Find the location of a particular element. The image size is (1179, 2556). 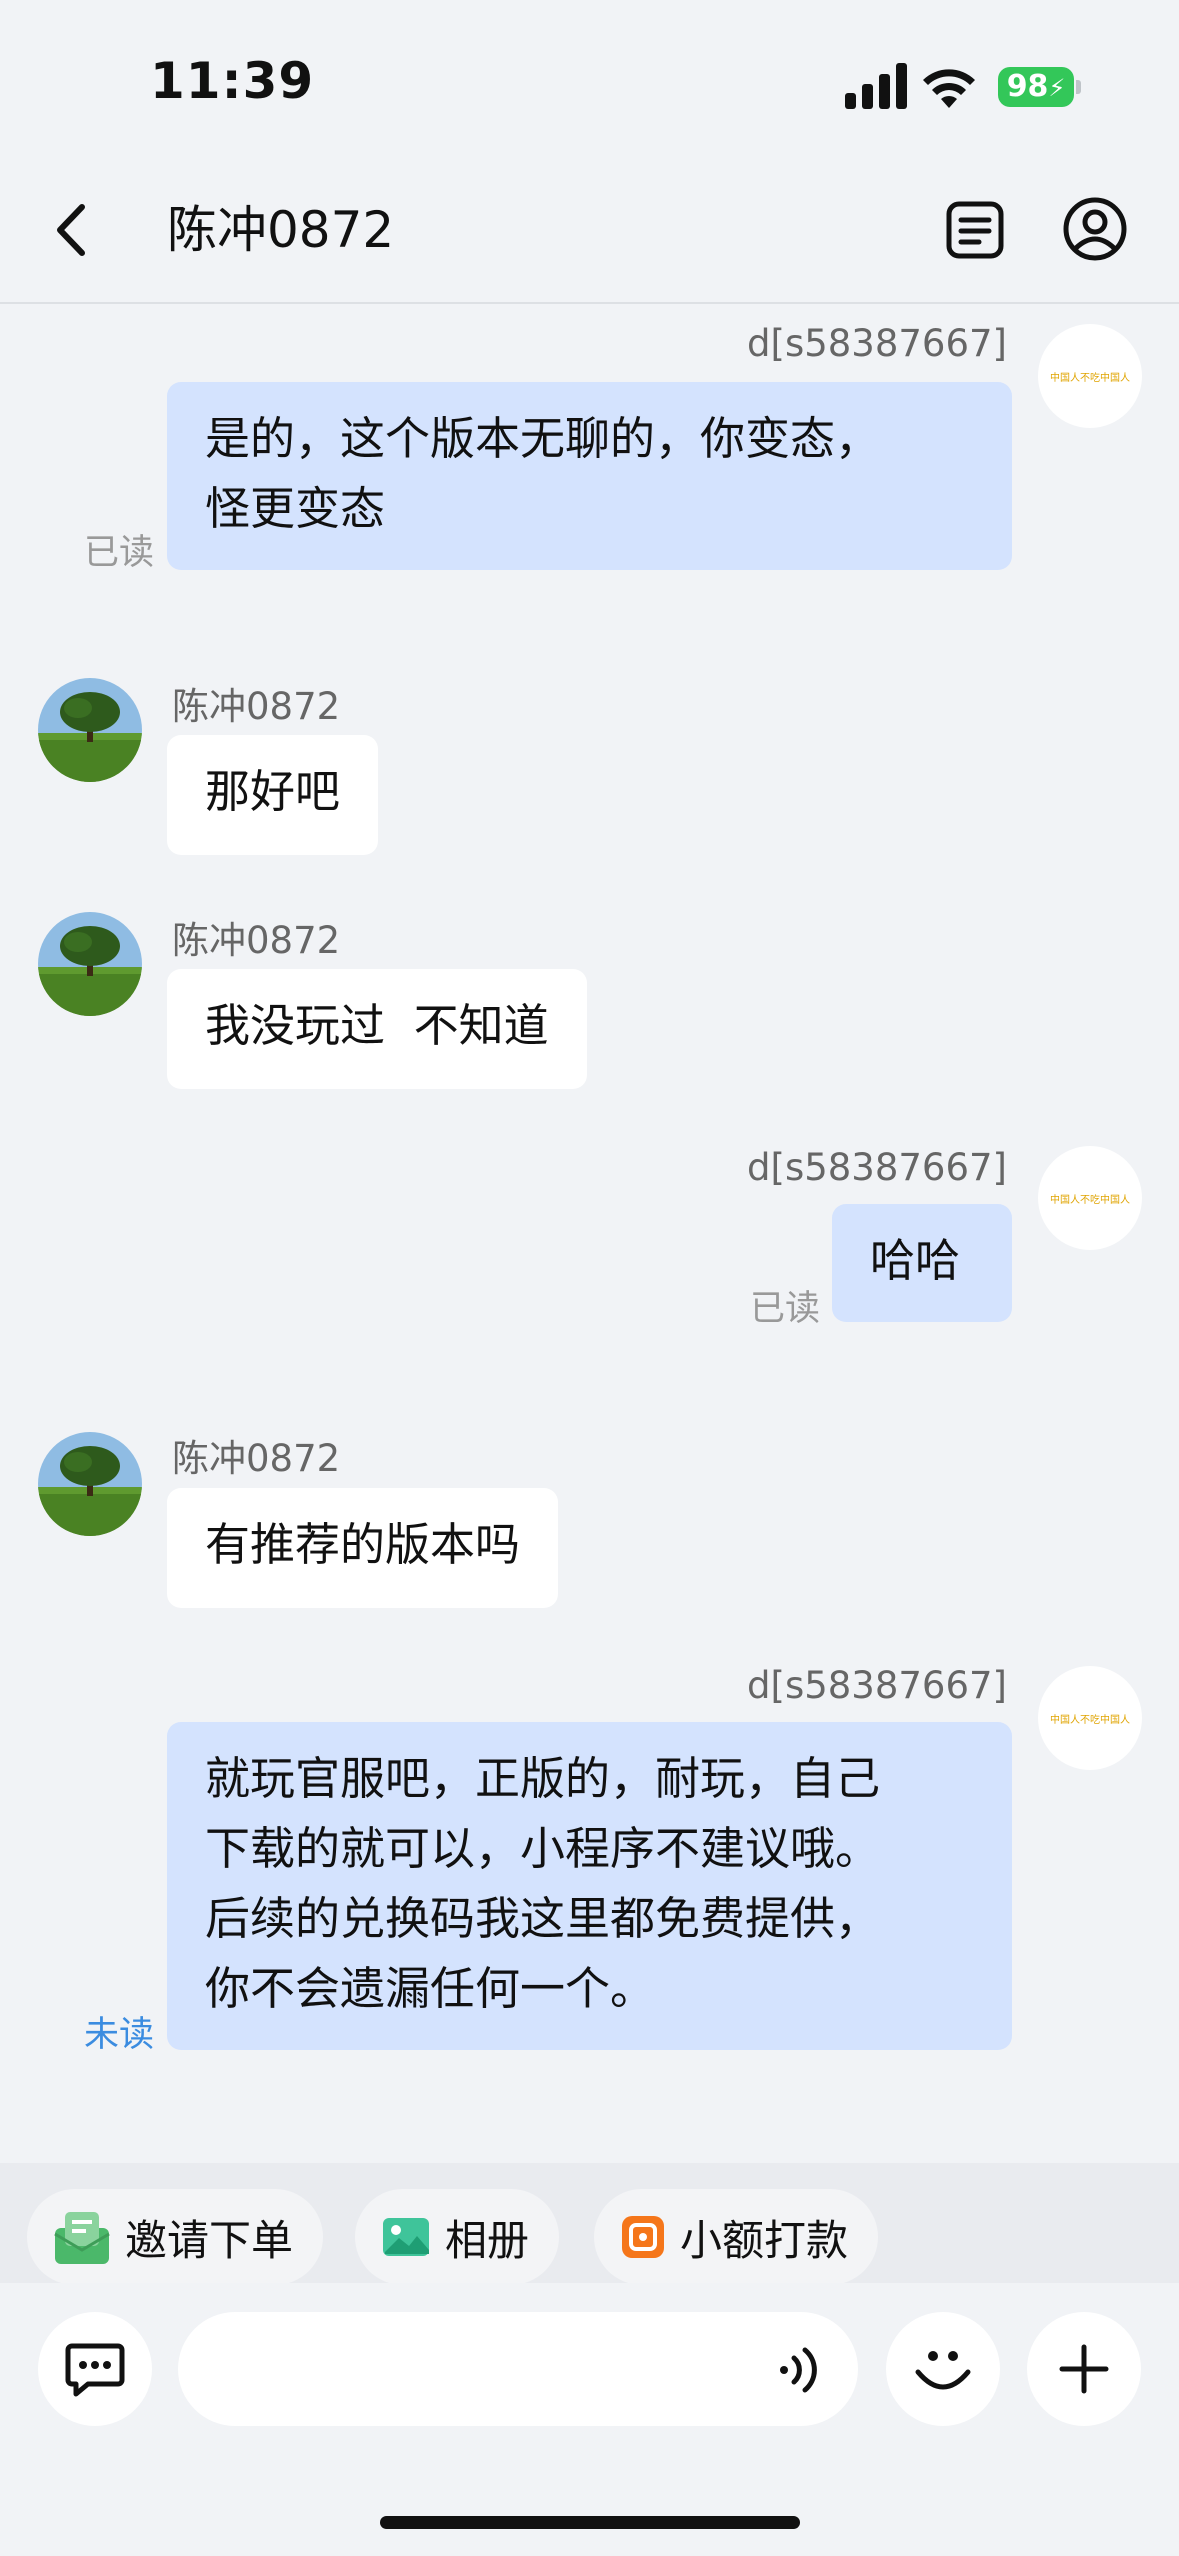

message-bubble: 是的，这个版本无聊的，你变态， 怪更变态 is located at coordinates (589, 476).